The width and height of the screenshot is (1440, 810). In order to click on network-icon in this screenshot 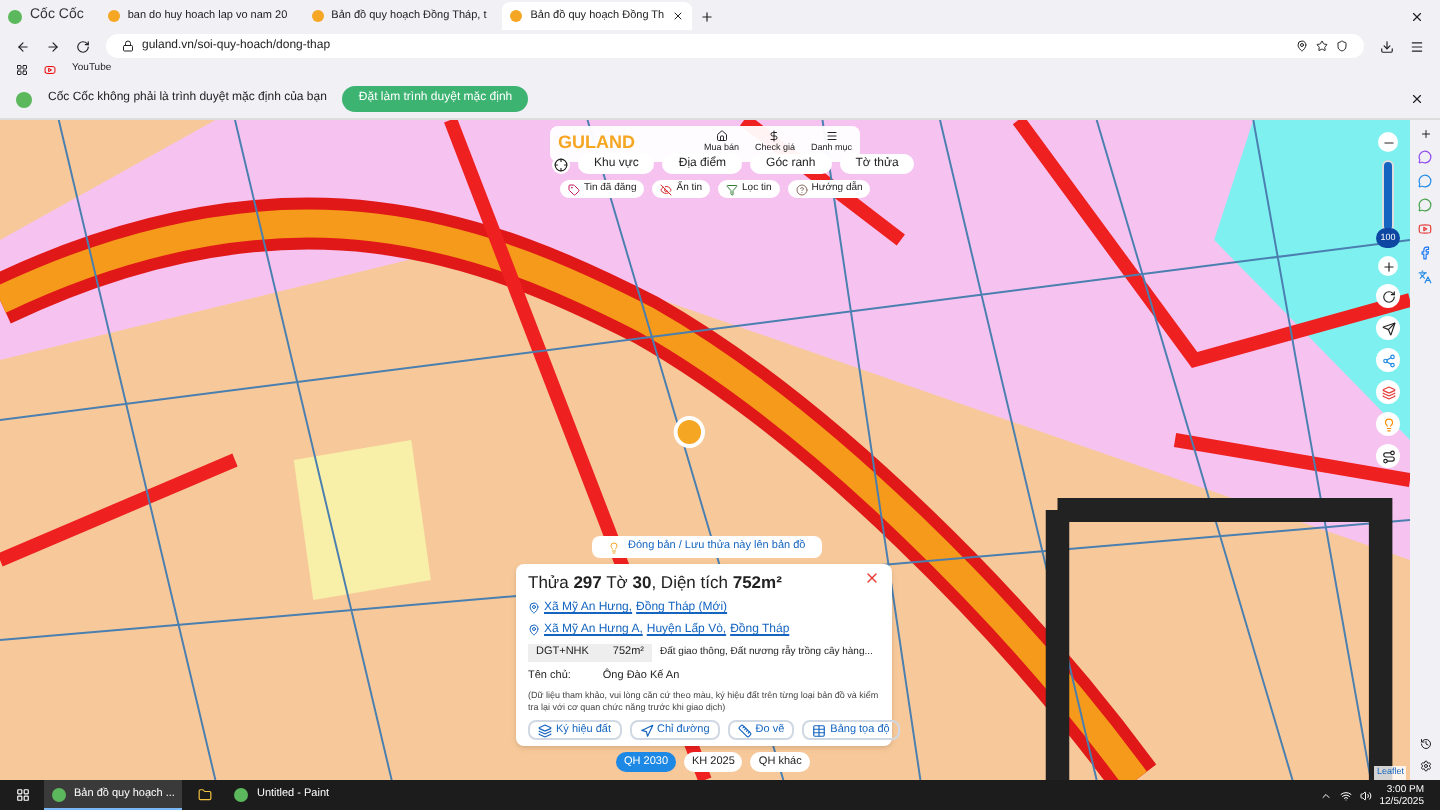, I will do `click(1345, 795)`.